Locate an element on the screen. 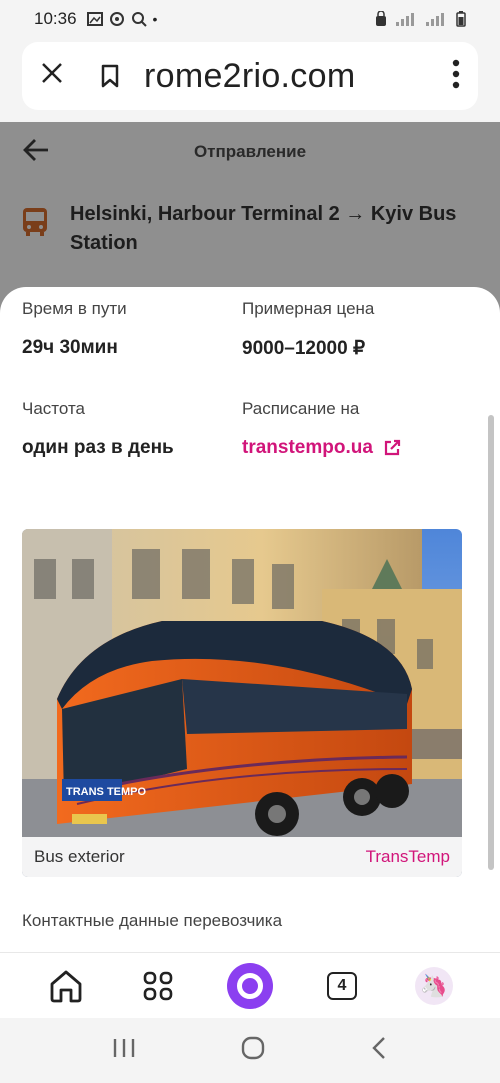 The image size is (500, 1083). url-text: rome2rio.com is located at coordinates (249, 76).